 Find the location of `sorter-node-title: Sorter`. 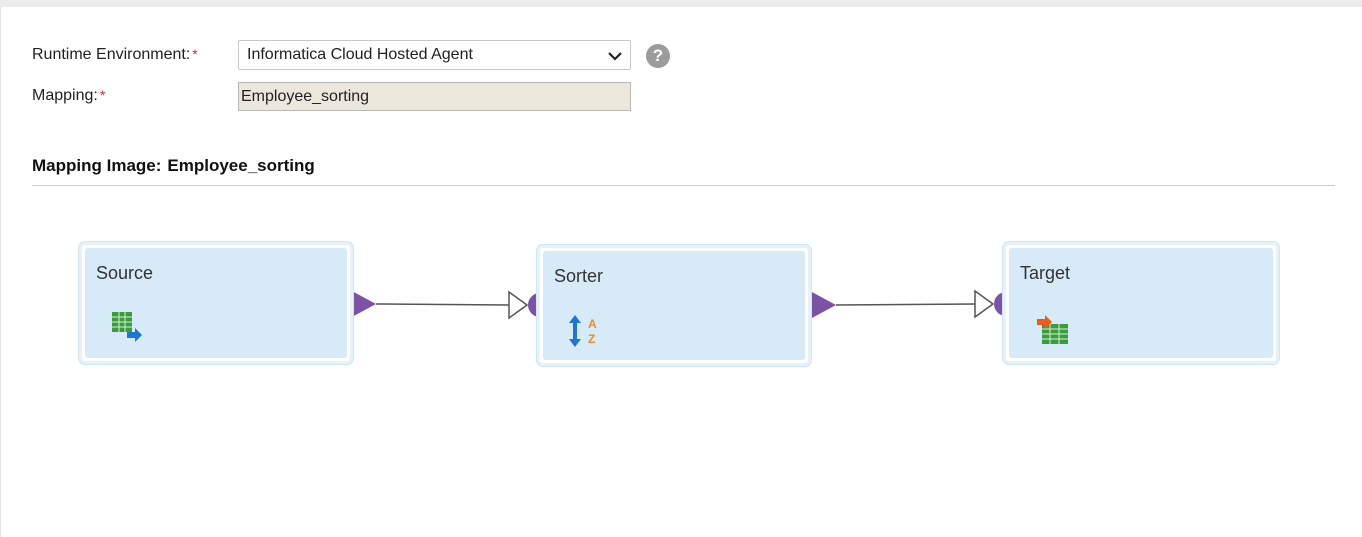

sorter-node-title: Sorter is located at coordinates (579, 276).